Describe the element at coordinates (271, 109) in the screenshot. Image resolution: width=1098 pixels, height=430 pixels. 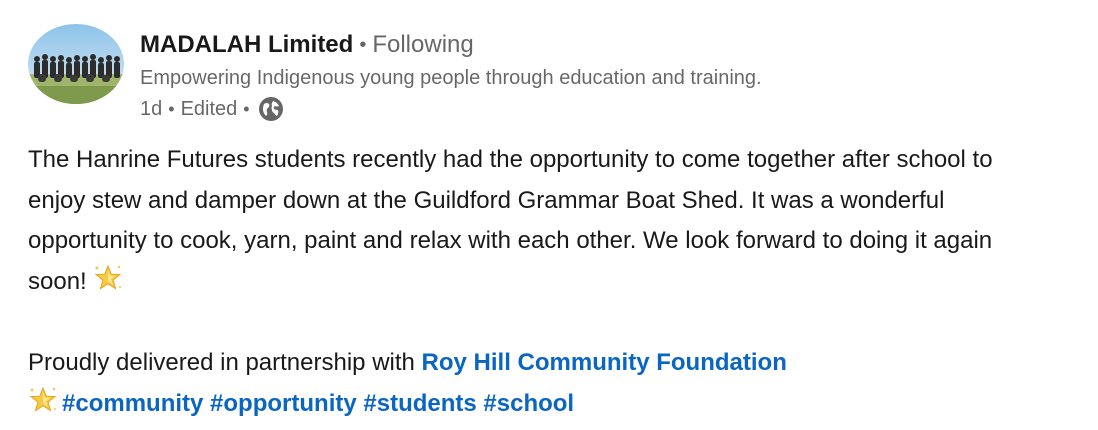
I see `globe-icon` at that location.